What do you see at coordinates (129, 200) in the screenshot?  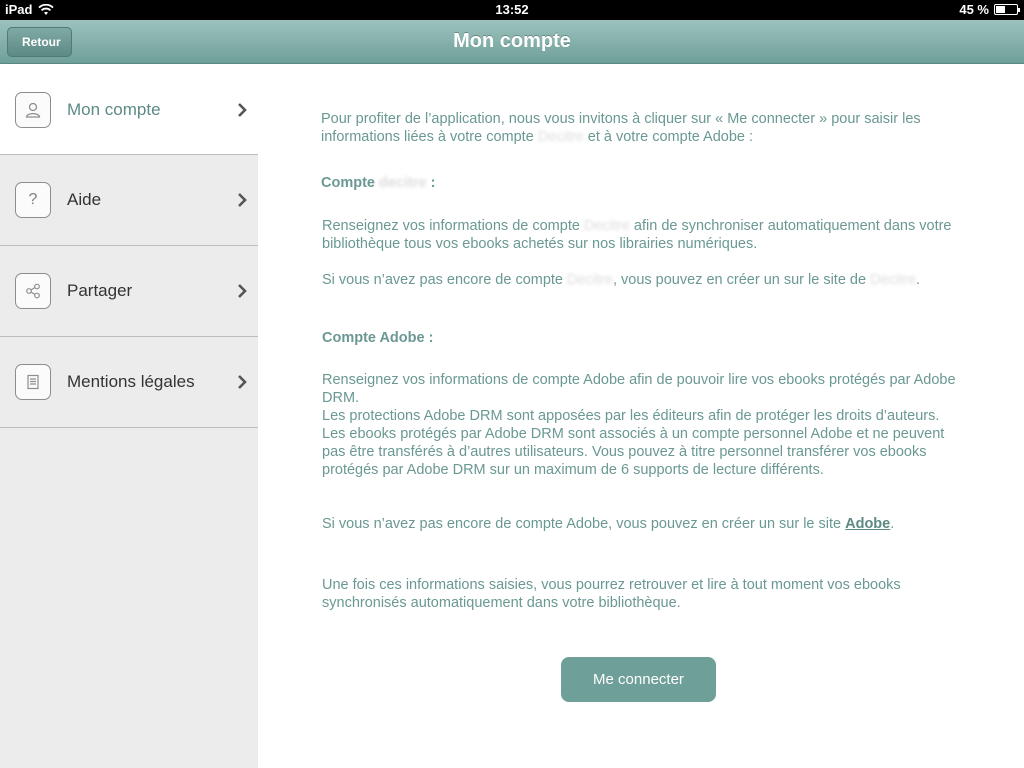 I see `sidebar-item-aide: ? Aide` at bounding box center [129, 200].